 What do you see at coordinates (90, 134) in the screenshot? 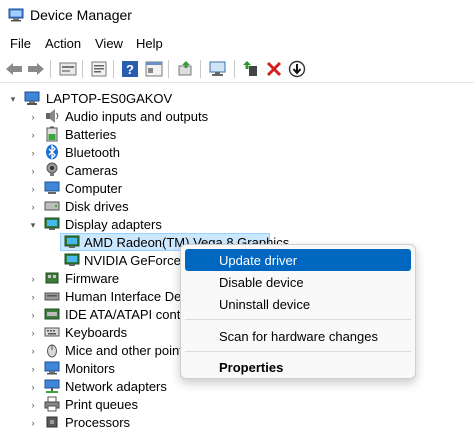
I see `tree-item-batteries: Batteries` at bounding box center [90, 134].